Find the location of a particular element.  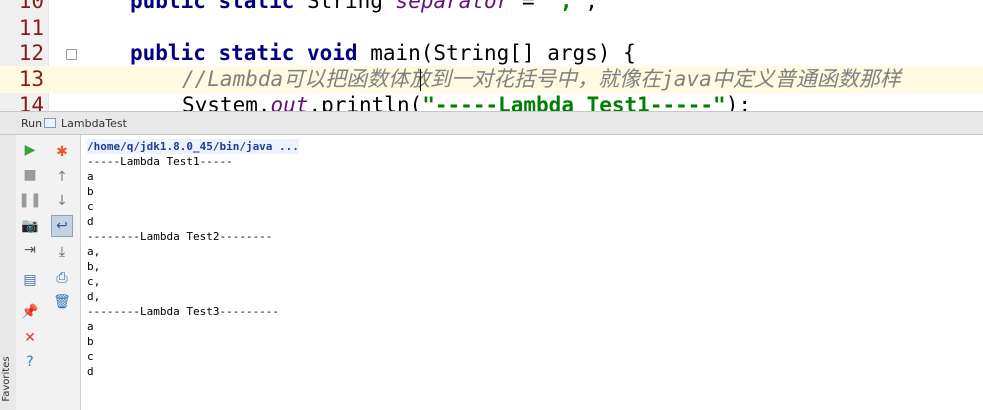

pause-icon: ❚❚ is located at coordinates (30, 200).